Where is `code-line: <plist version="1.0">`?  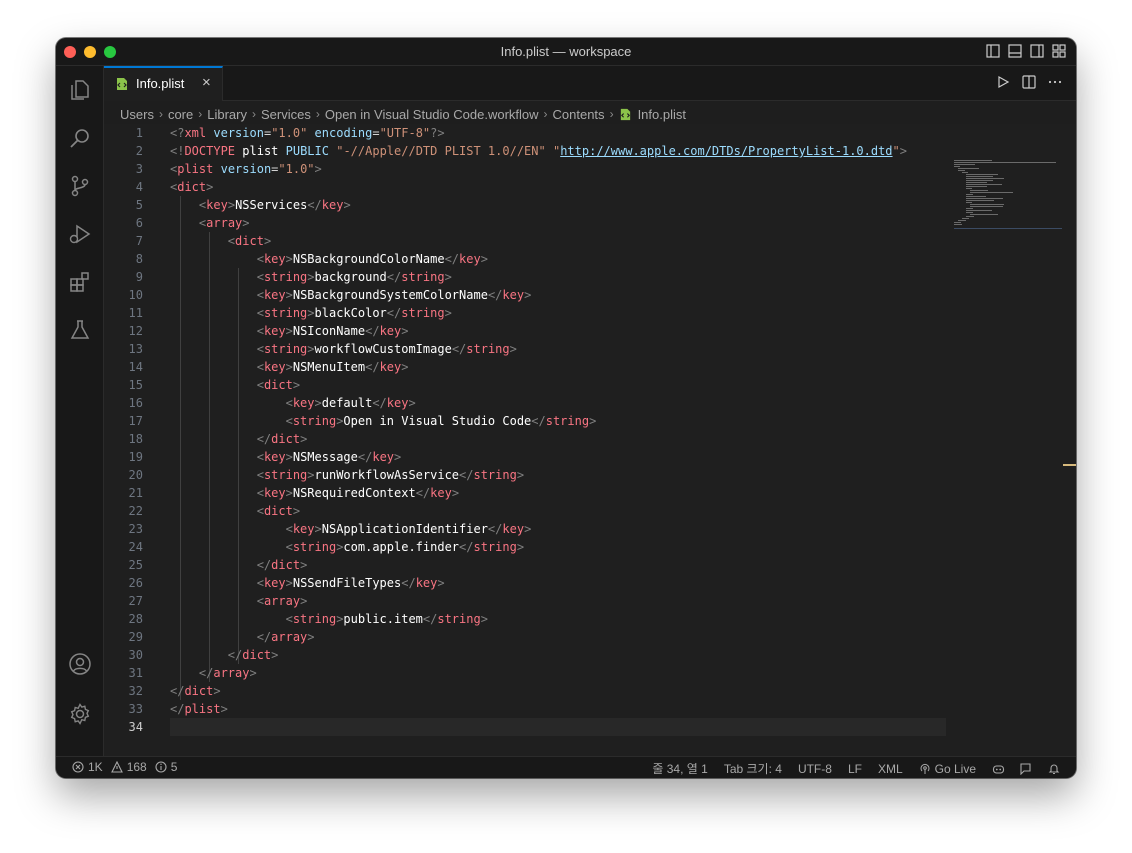 code-line: <plist version="1.0"> is located at coordinates (558, 169).